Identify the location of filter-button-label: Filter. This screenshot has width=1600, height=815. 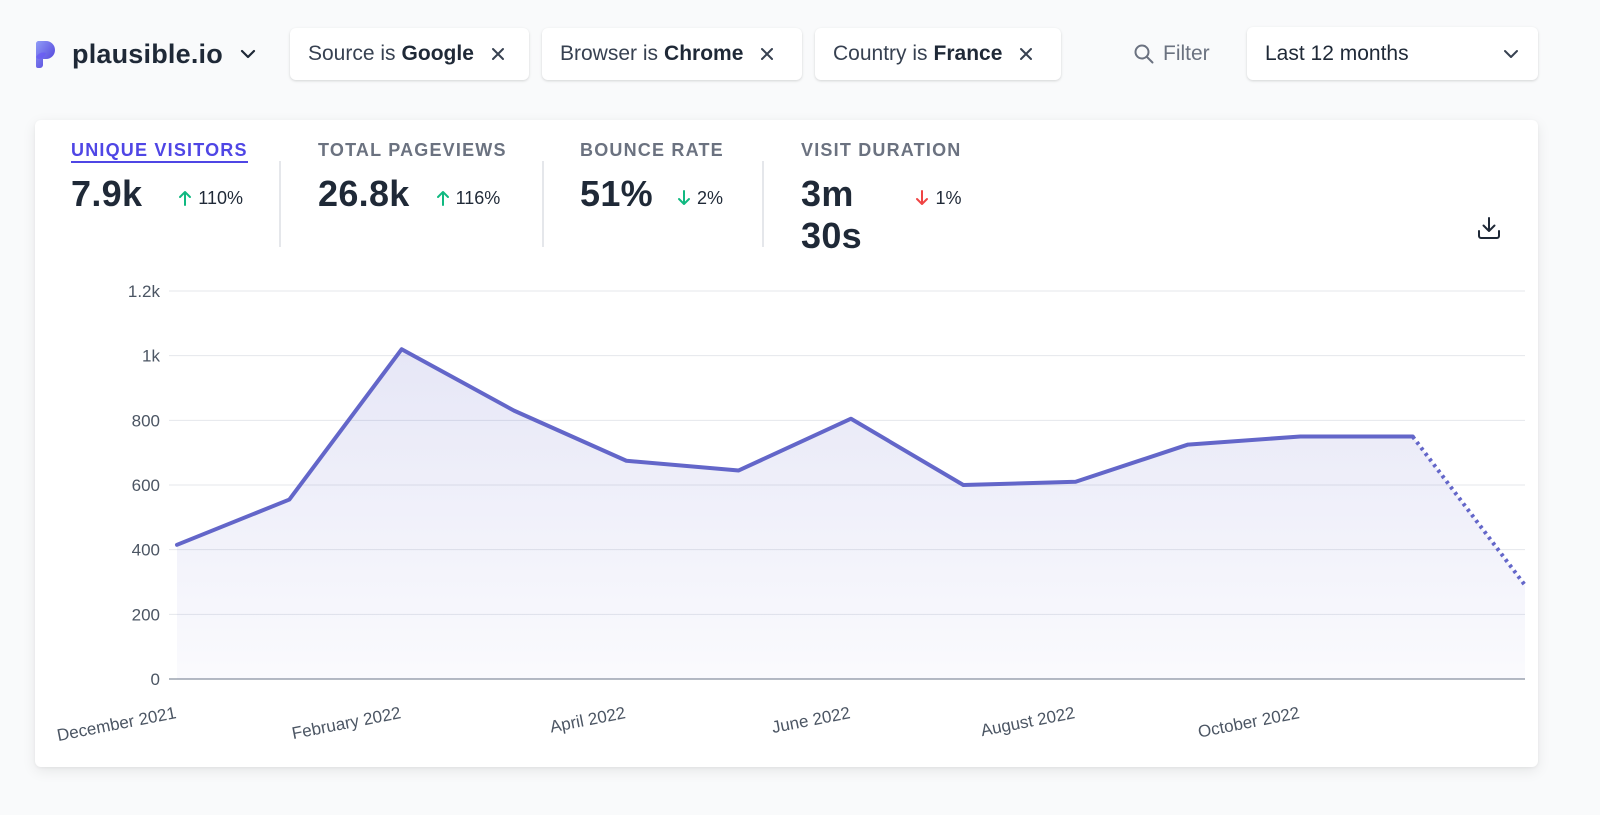
(1186, 53).